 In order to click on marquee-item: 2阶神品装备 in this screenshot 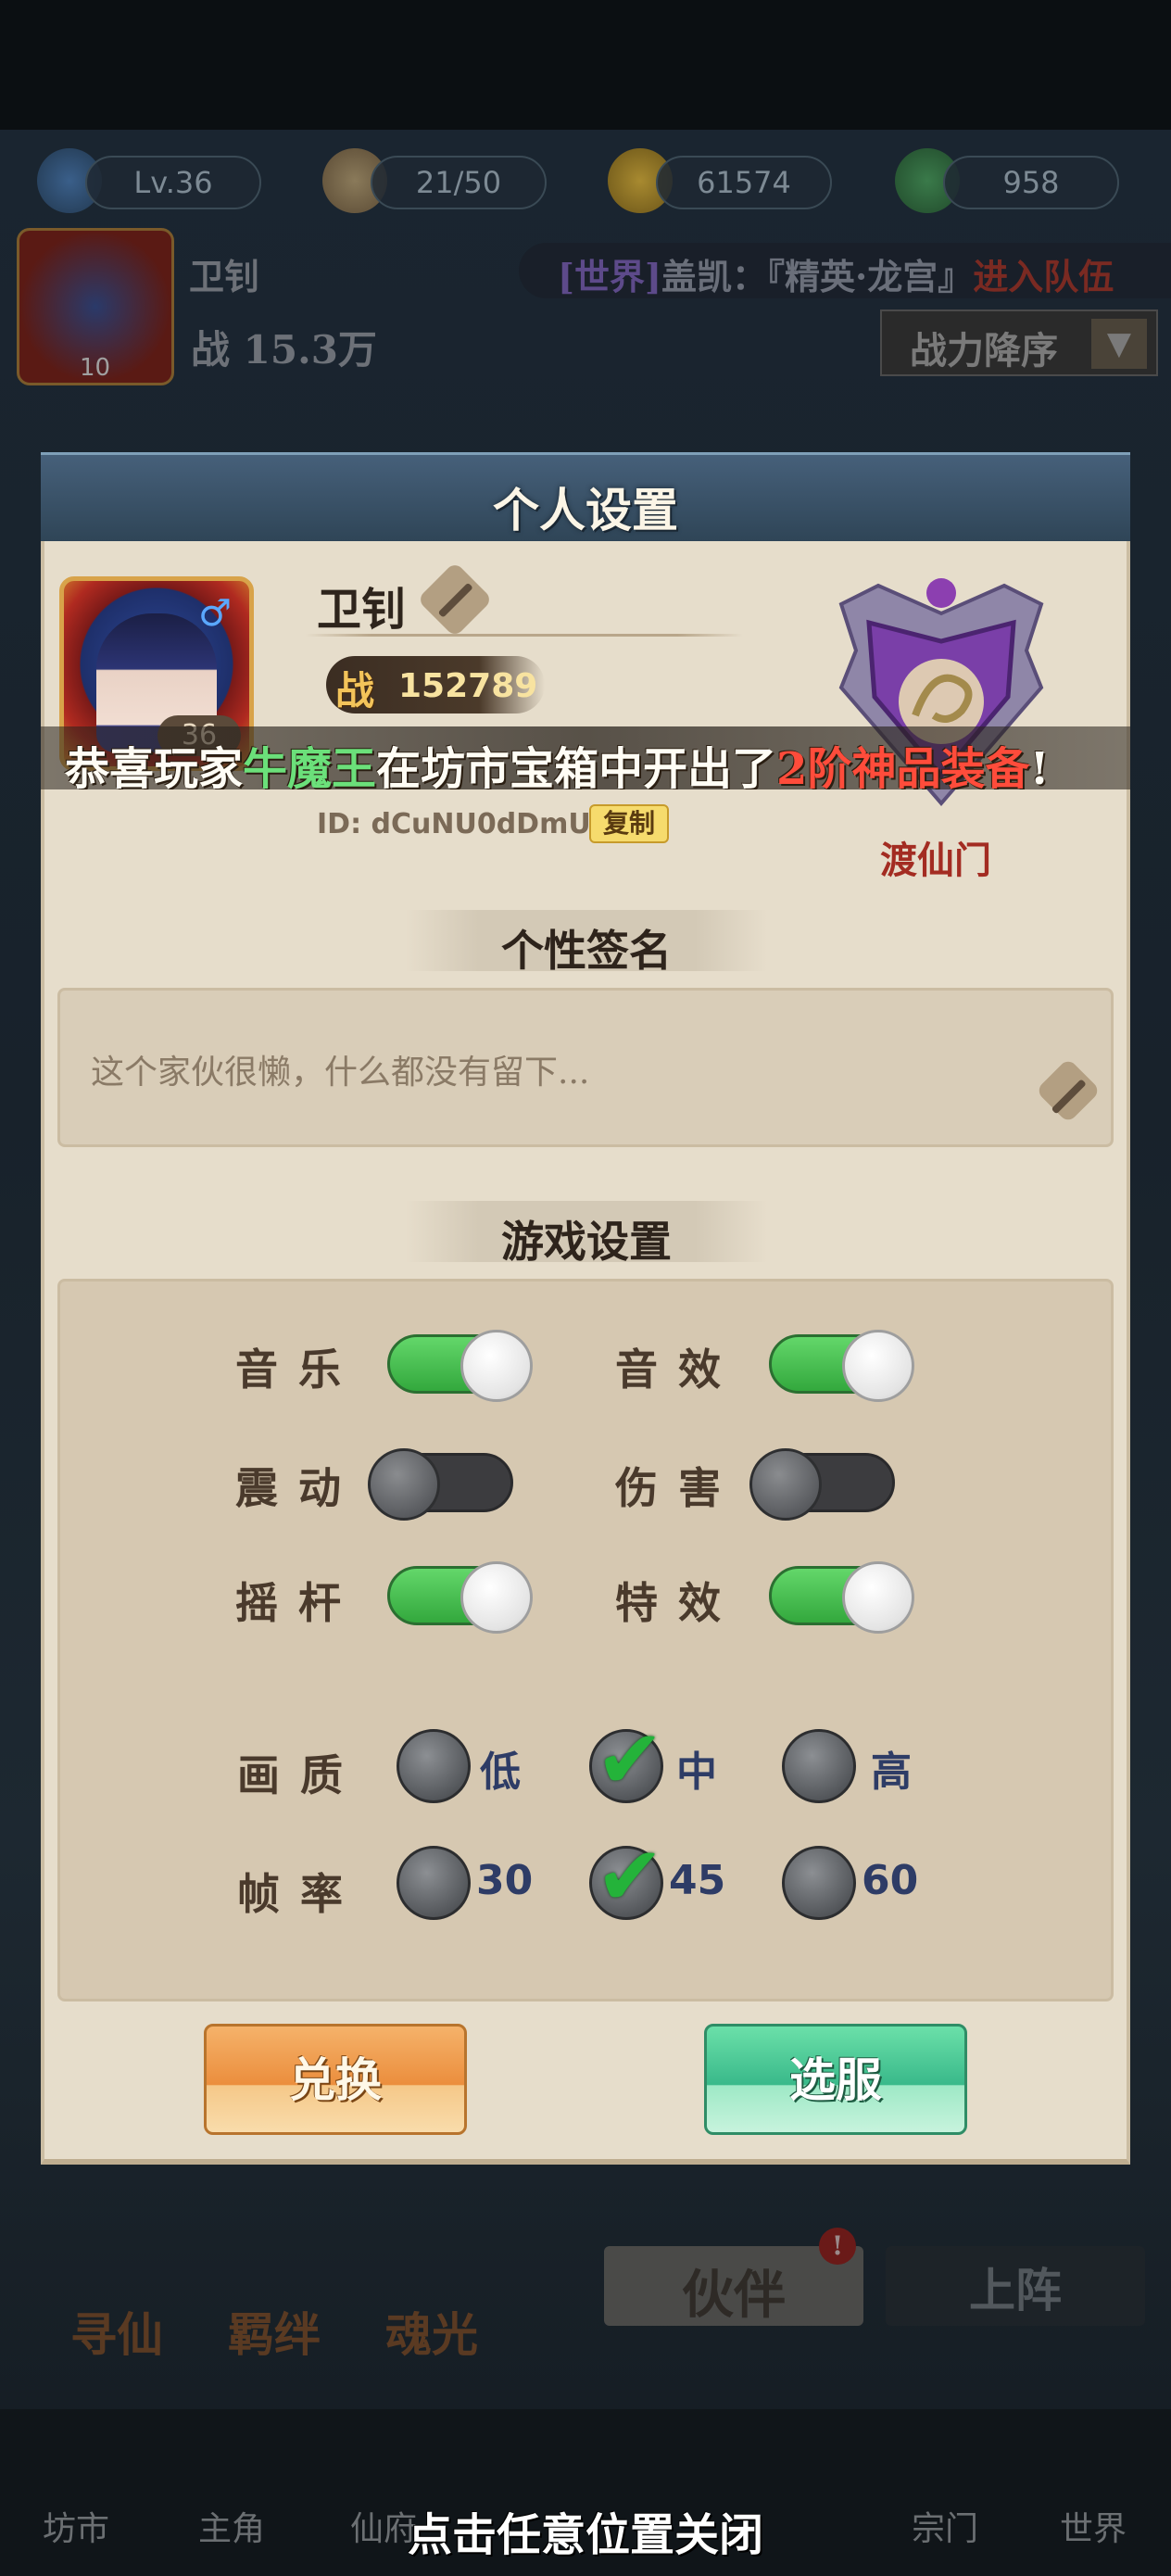, I will do `click(903, 766)`.